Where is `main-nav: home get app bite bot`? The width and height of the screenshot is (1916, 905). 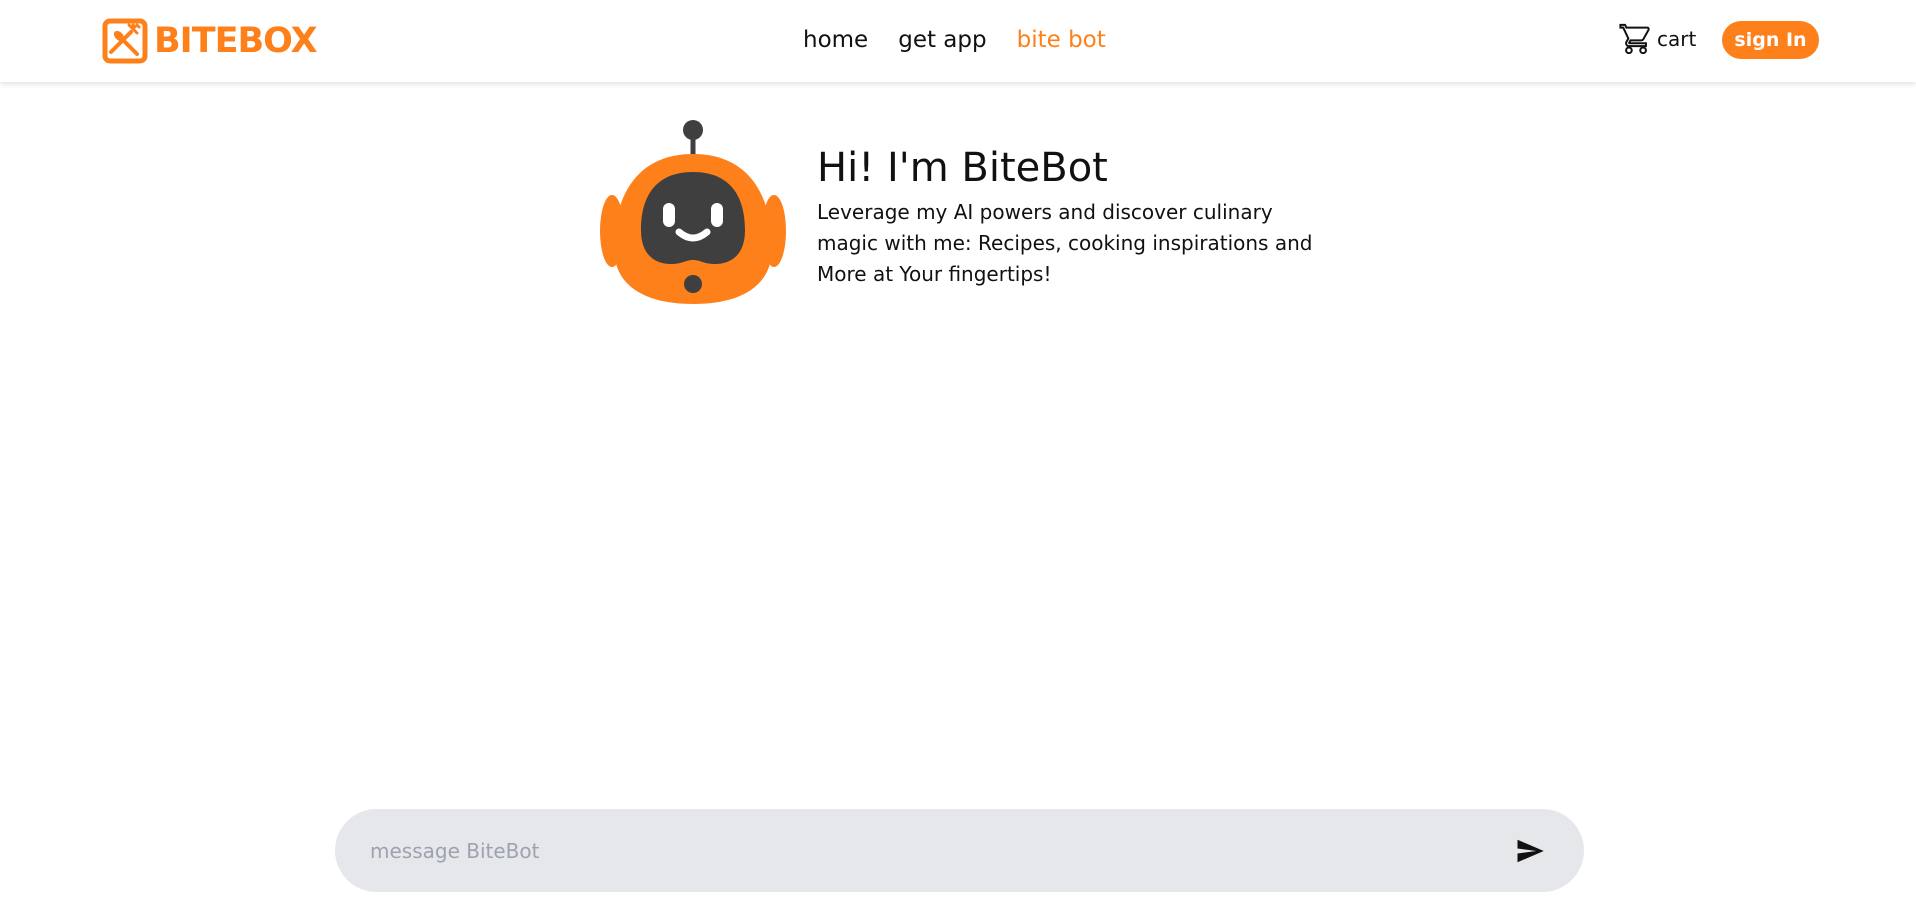
main-nav: home get app bite bot is located at coordinates (954, 40).